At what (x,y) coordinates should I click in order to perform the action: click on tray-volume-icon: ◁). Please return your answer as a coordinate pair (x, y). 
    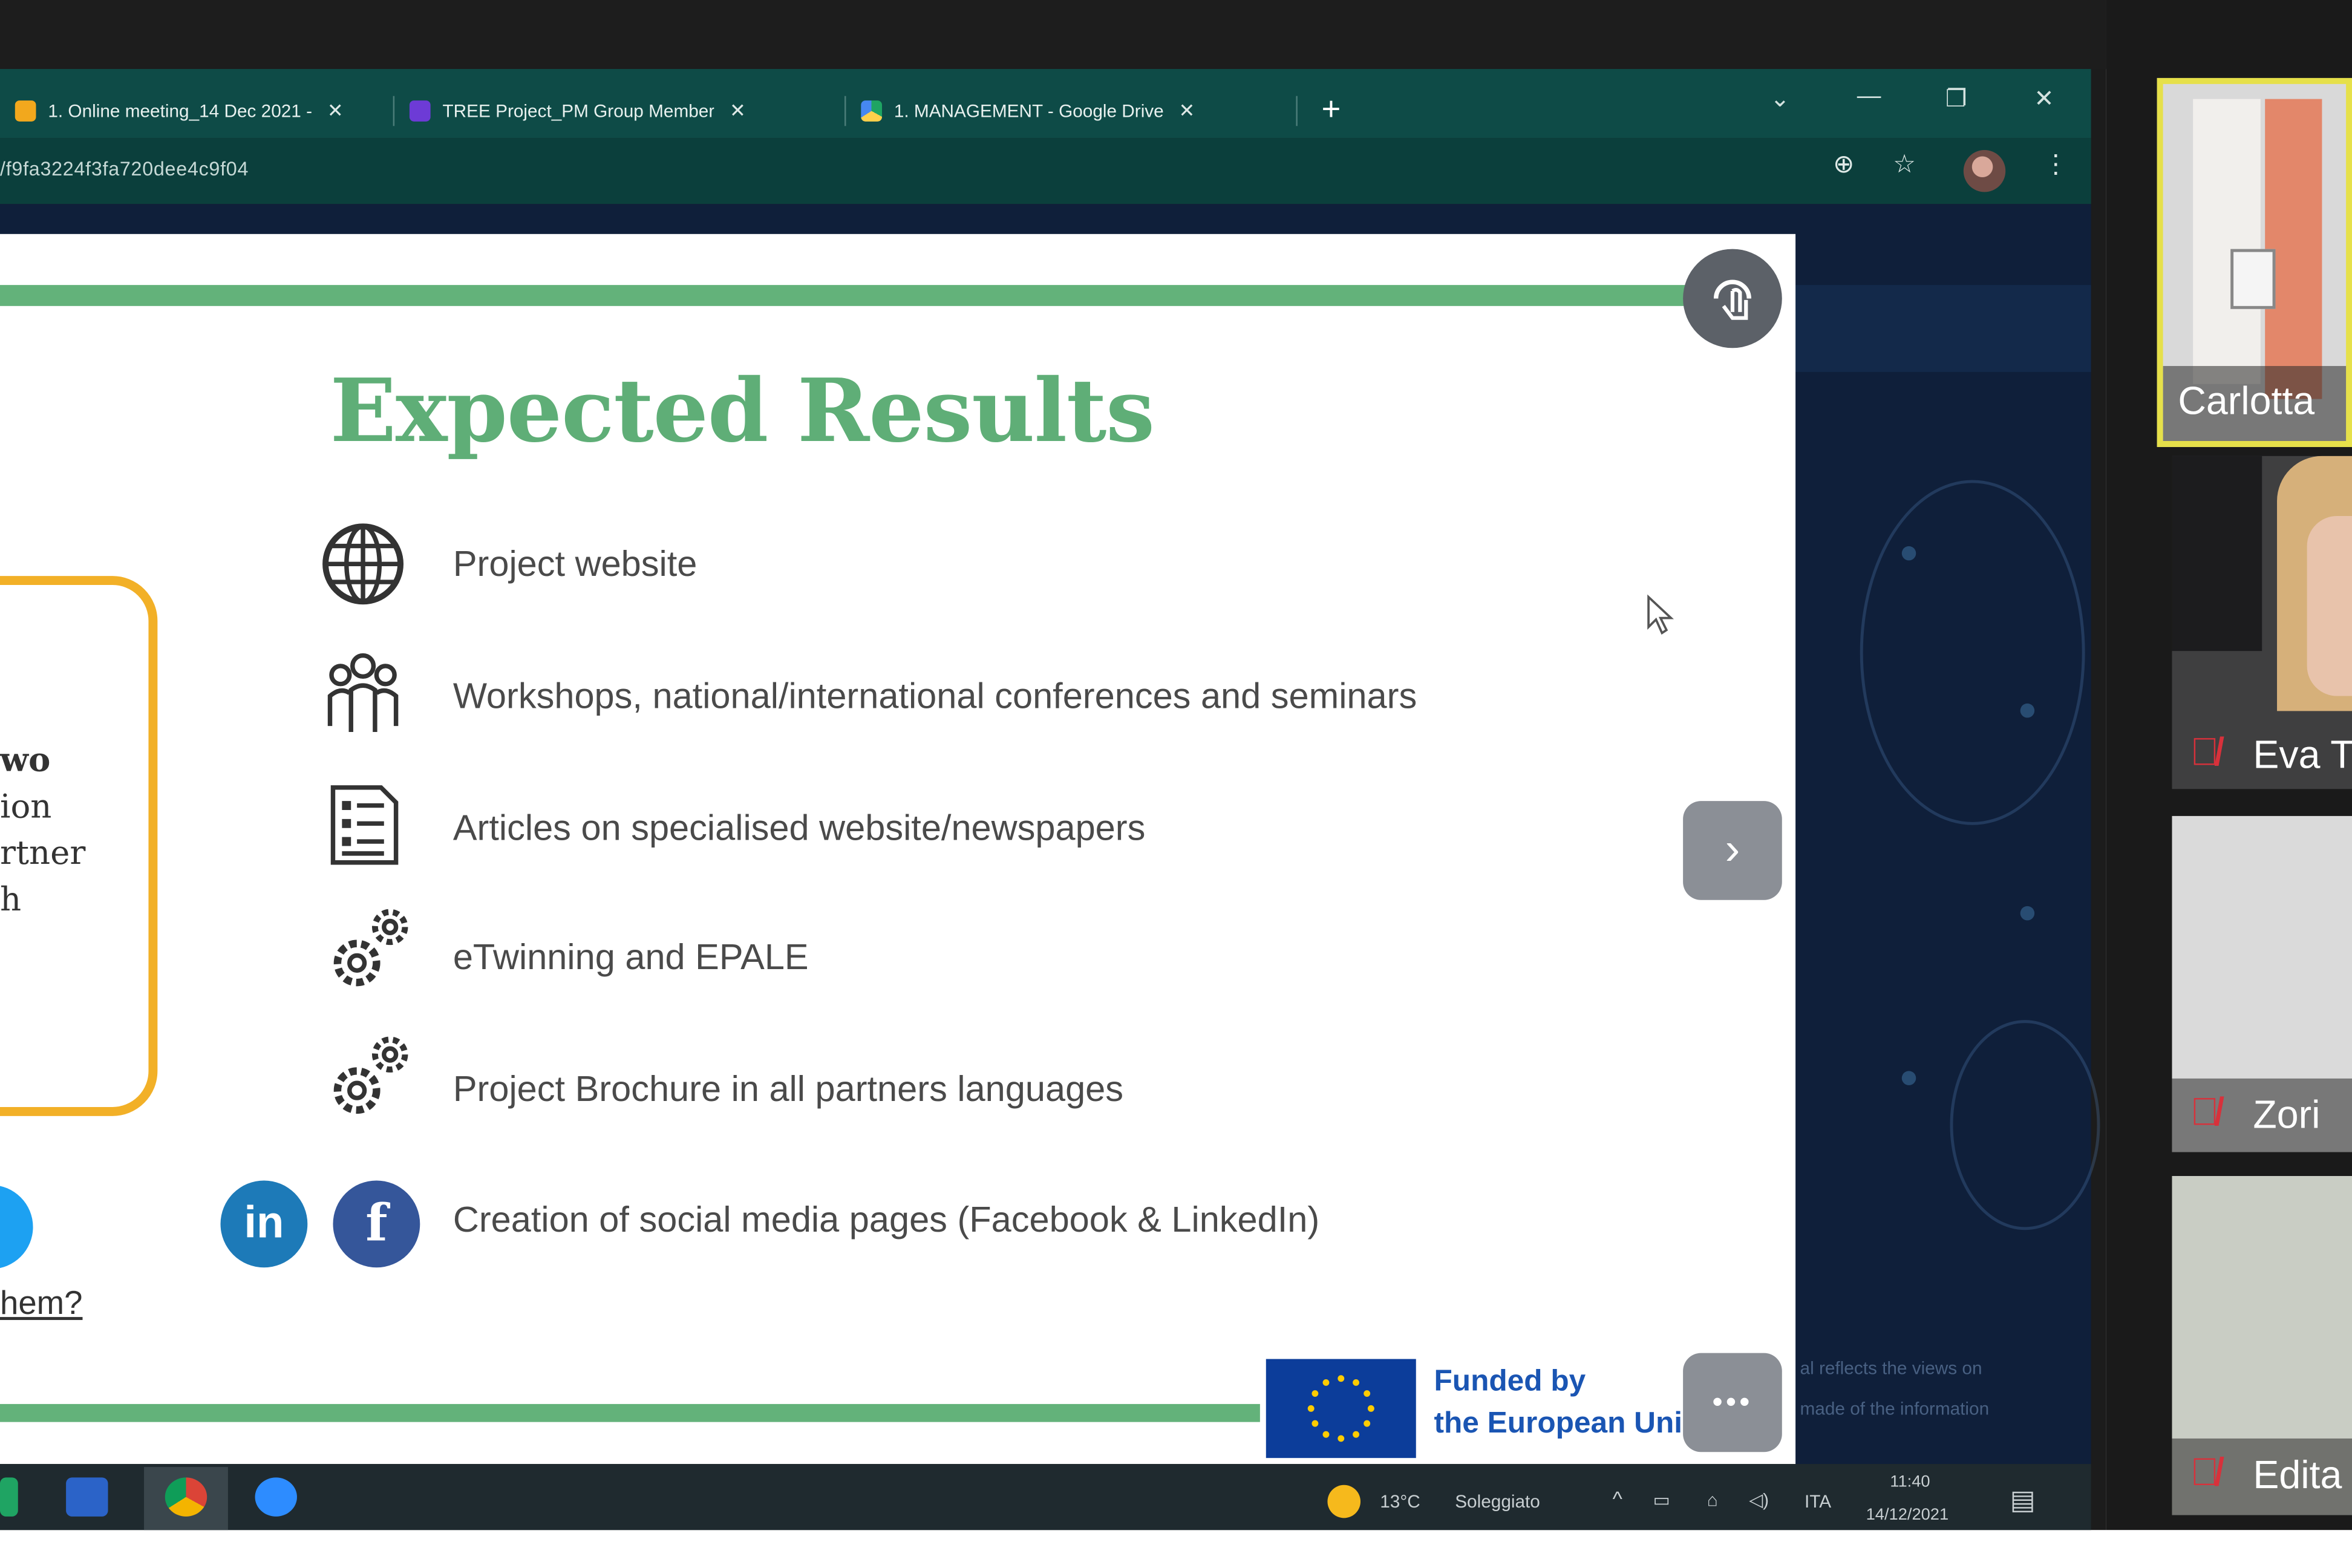
    Looking at the image, I should click on (1759, 1500).